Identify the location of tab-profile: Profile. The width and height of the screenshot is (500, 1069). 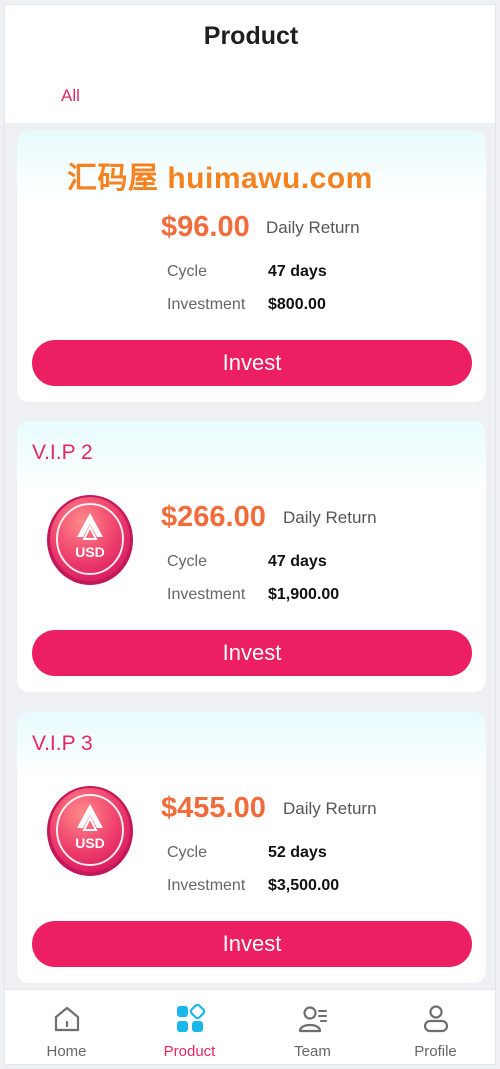
(434, 1027).